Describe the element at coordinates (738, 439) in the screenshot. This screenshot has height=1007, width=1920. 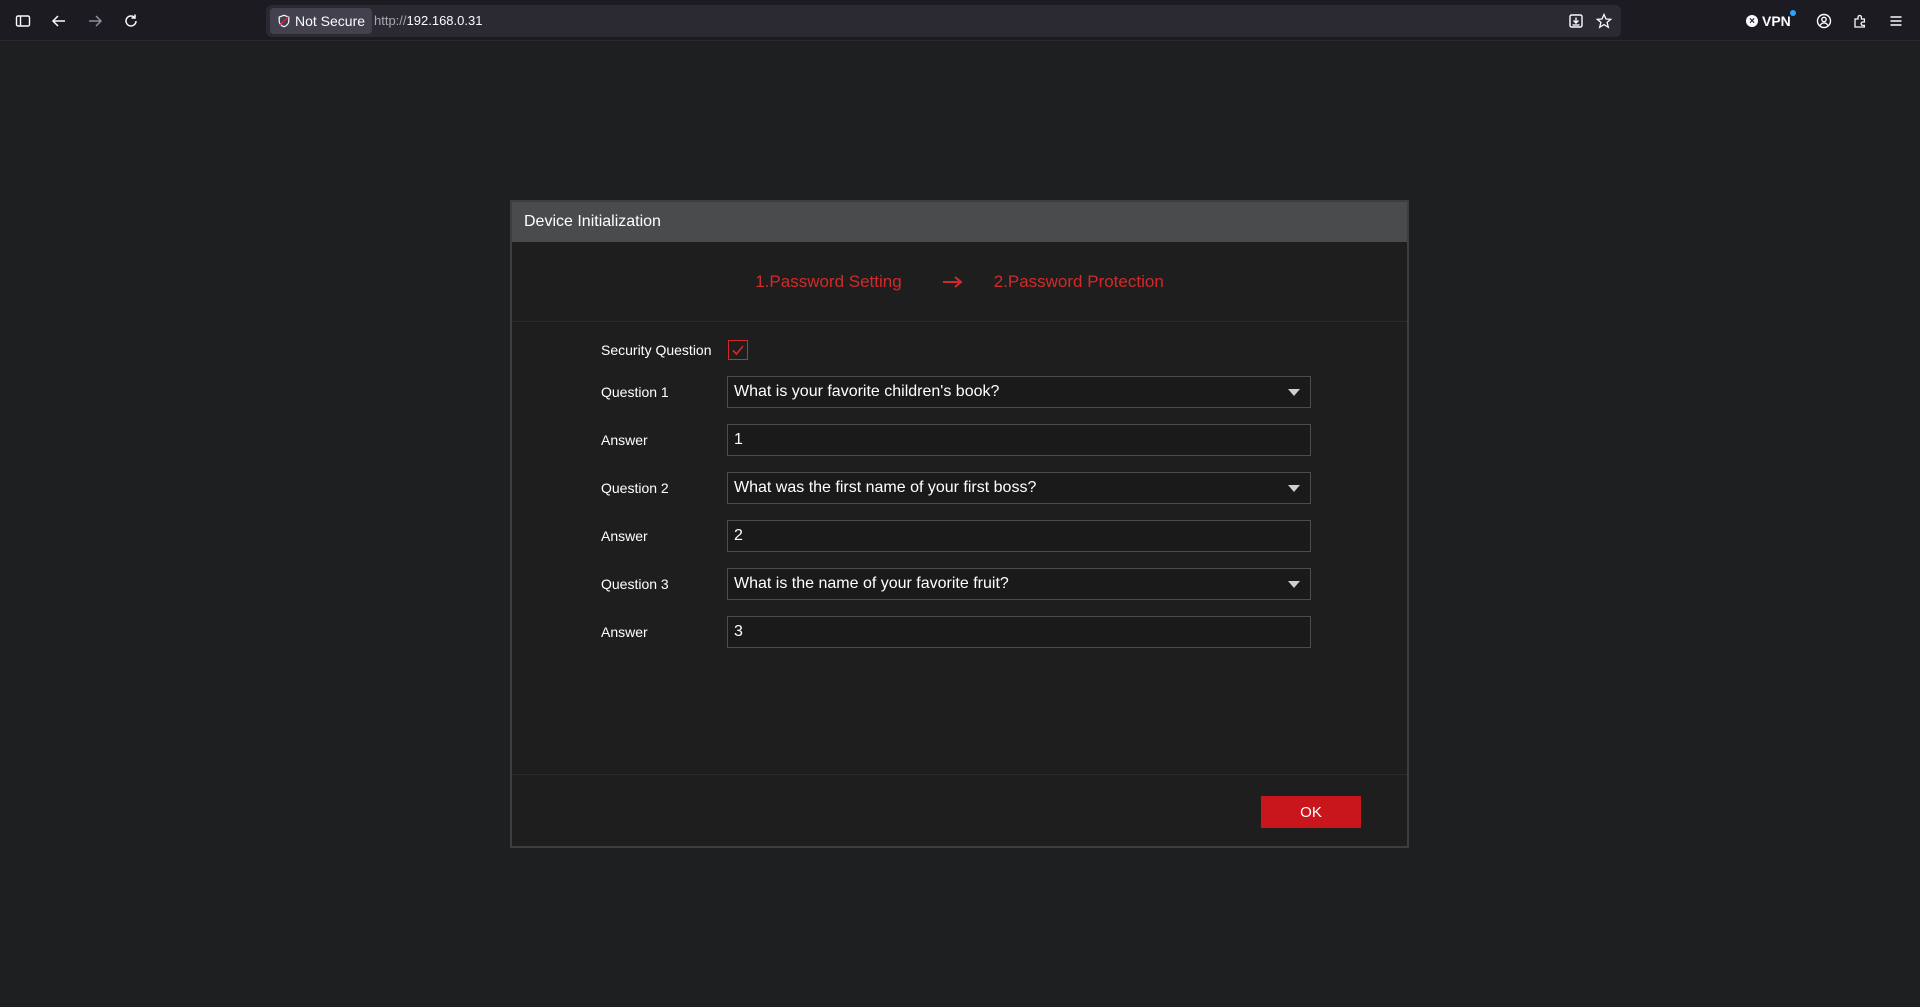
I see `answer-1-value: 1` at that location.